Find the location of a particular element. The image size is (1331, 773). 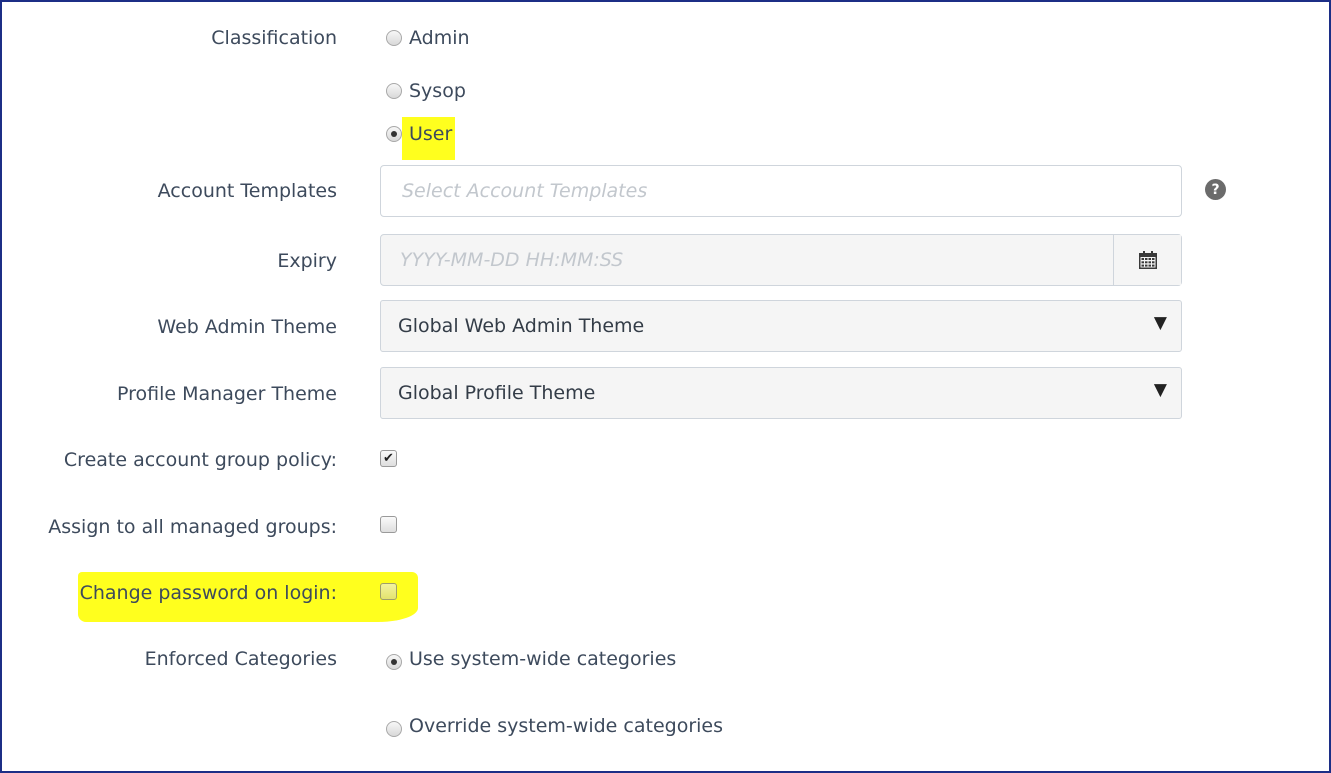

account-templates-placeholder: Select Account Templates is located at coordinates (525, 191).